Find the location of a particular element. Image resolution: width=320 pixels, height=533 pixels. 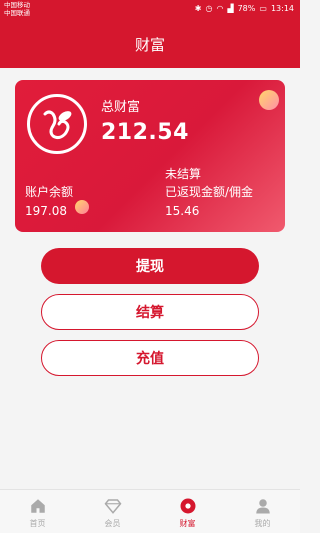

home-icon is located at coordinates (37, 506).